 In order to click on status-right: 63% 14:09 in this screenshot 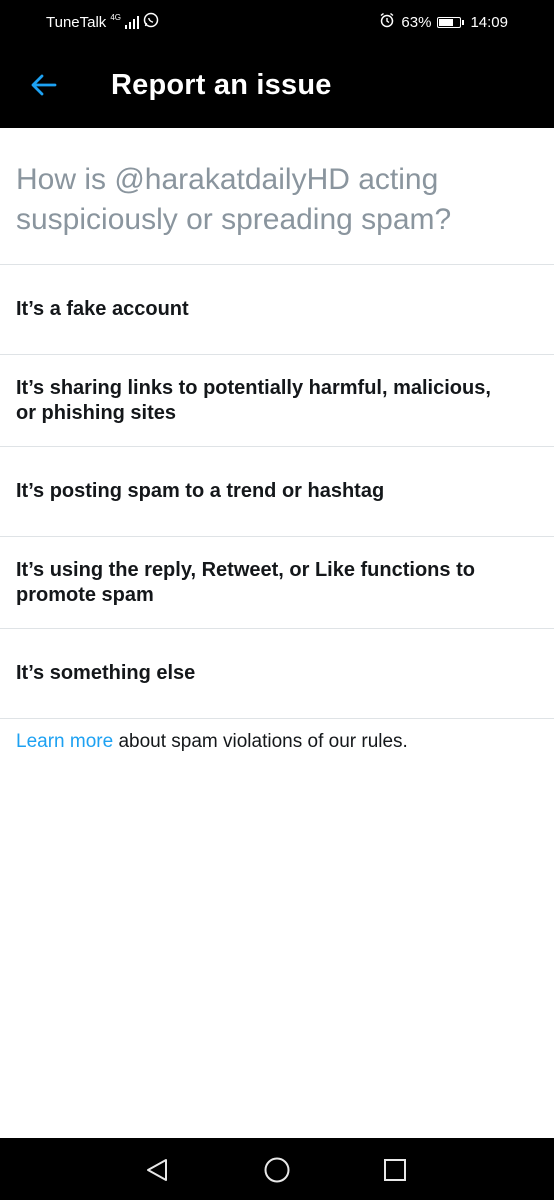, I will do `click(443, 22)`.